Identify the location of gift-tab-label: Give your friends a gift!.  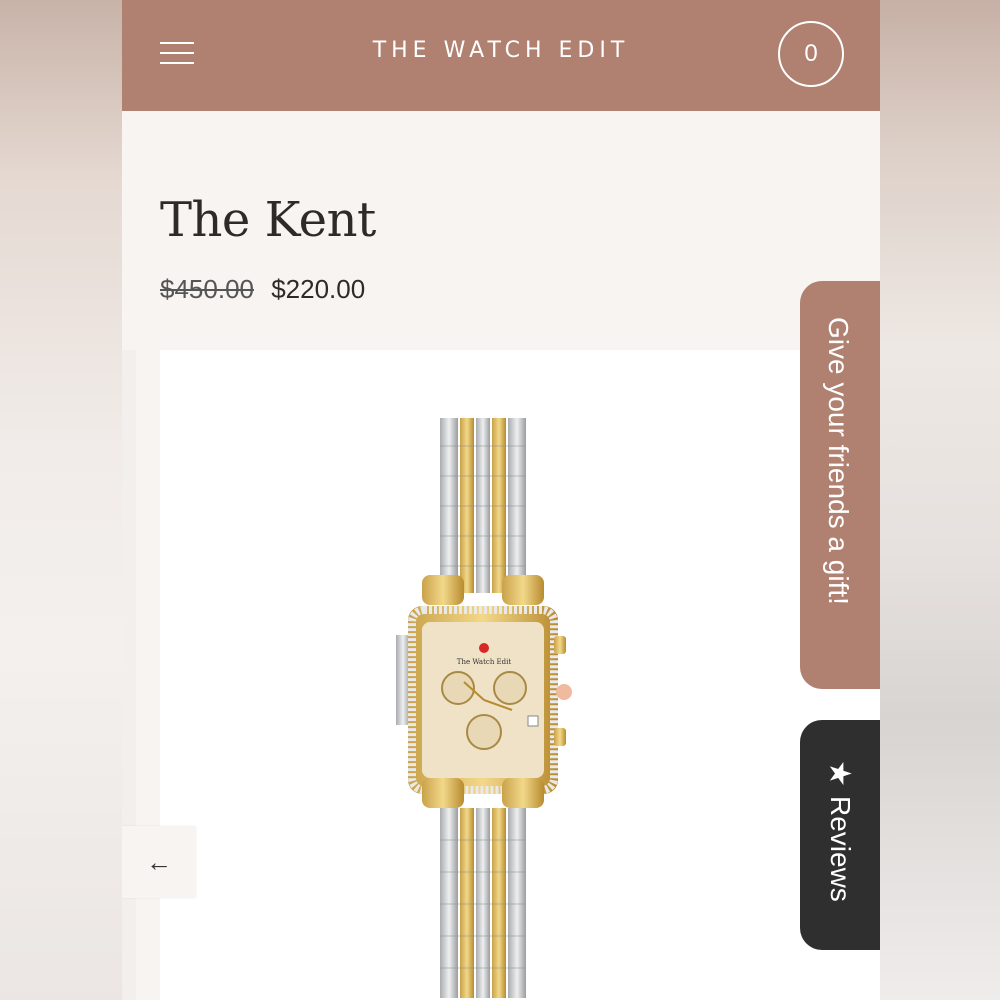
(838, 461).